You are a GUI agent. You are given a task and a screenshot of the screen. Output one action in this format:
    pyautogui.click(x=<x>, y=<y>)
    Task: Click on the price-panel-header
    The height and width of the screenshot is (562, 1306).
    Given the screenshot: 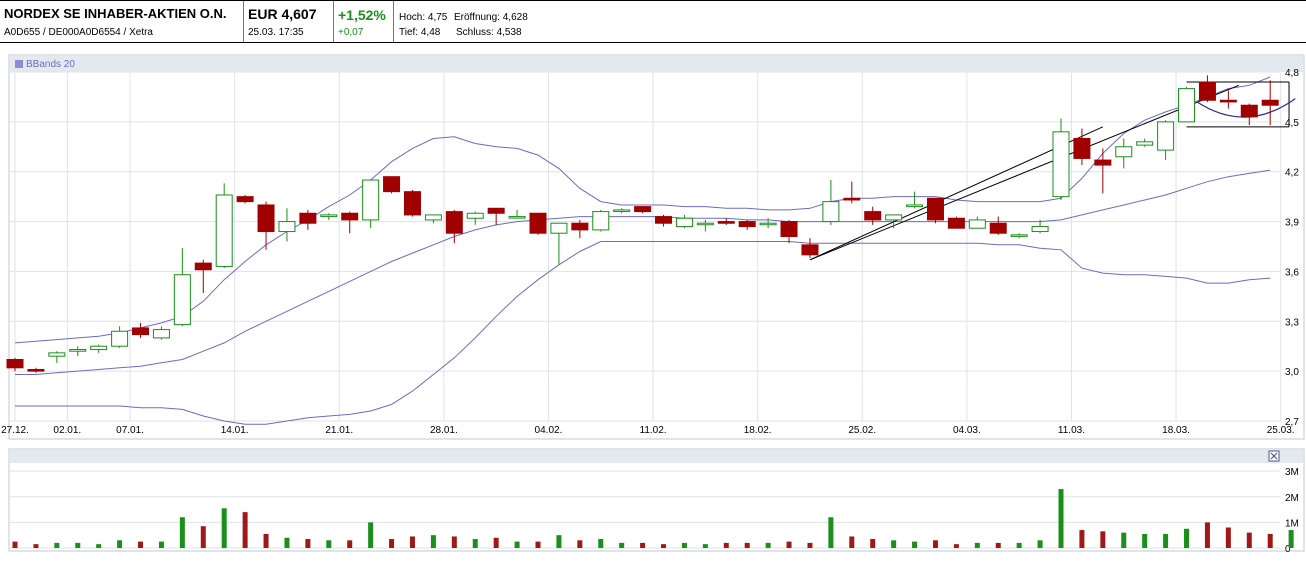 What is the action you would take?
    pyautogui.click(x=656, y=64)
    